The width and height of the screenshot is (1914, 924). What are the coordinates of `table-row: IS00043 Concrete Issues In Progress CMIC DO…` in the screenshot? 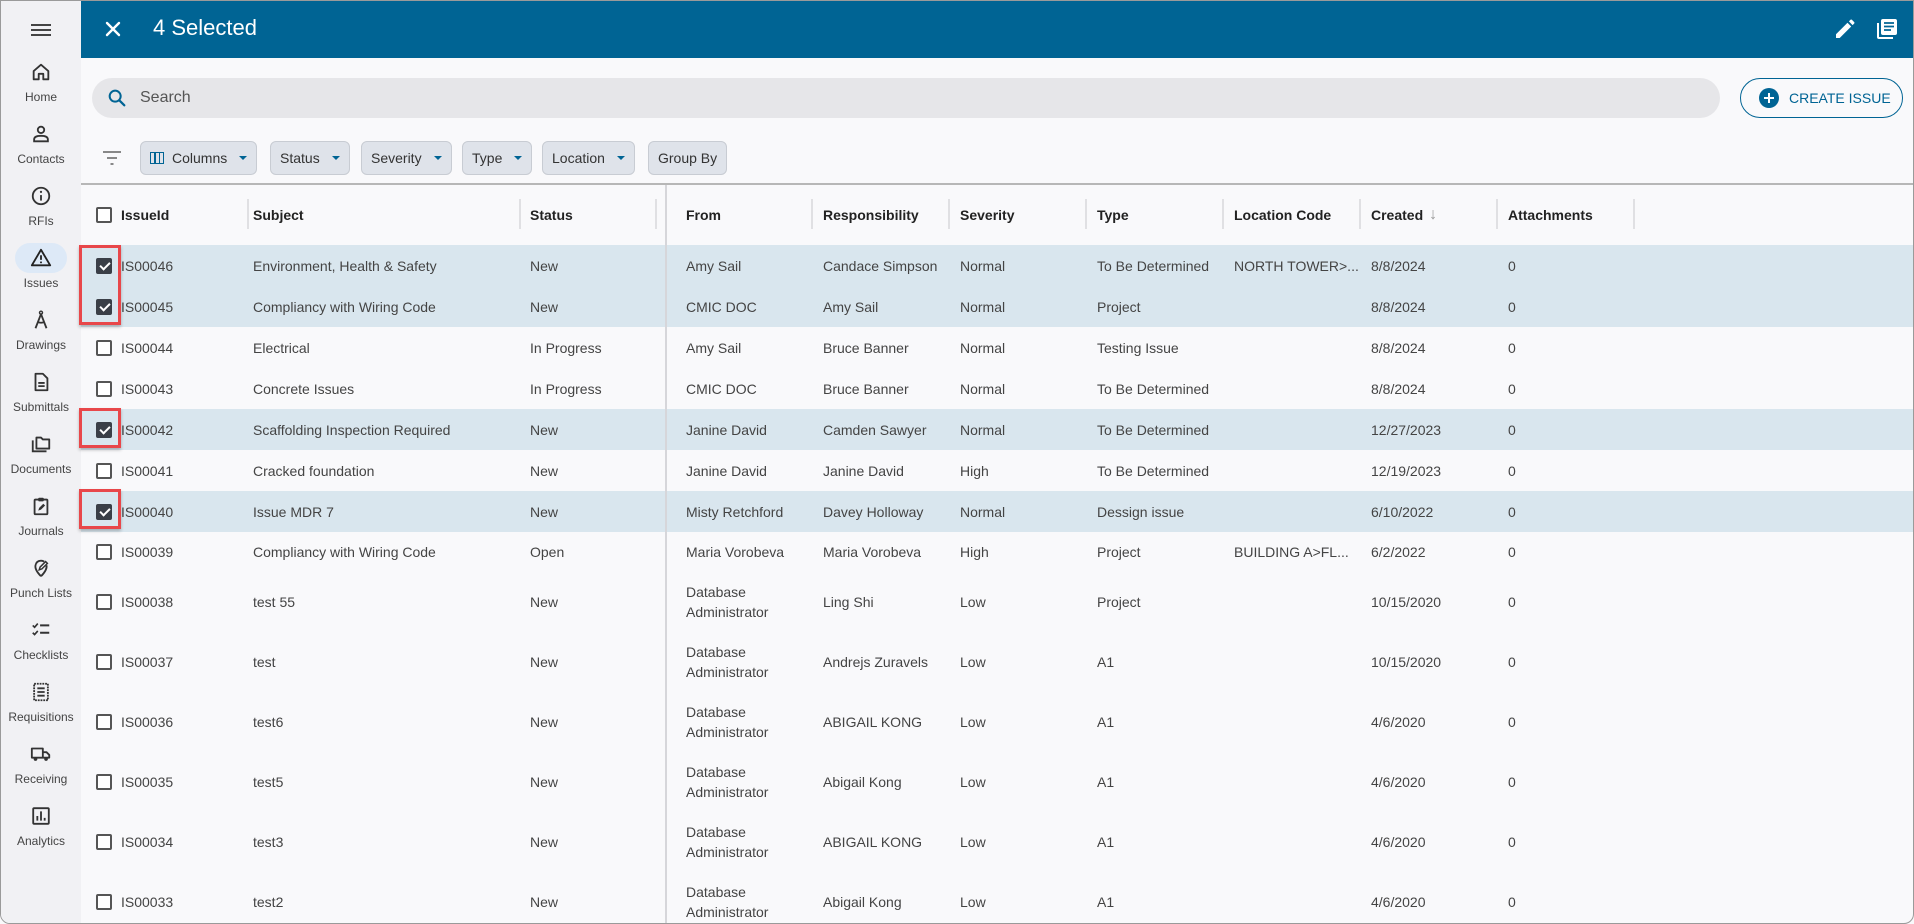 It's located at (997, 388).